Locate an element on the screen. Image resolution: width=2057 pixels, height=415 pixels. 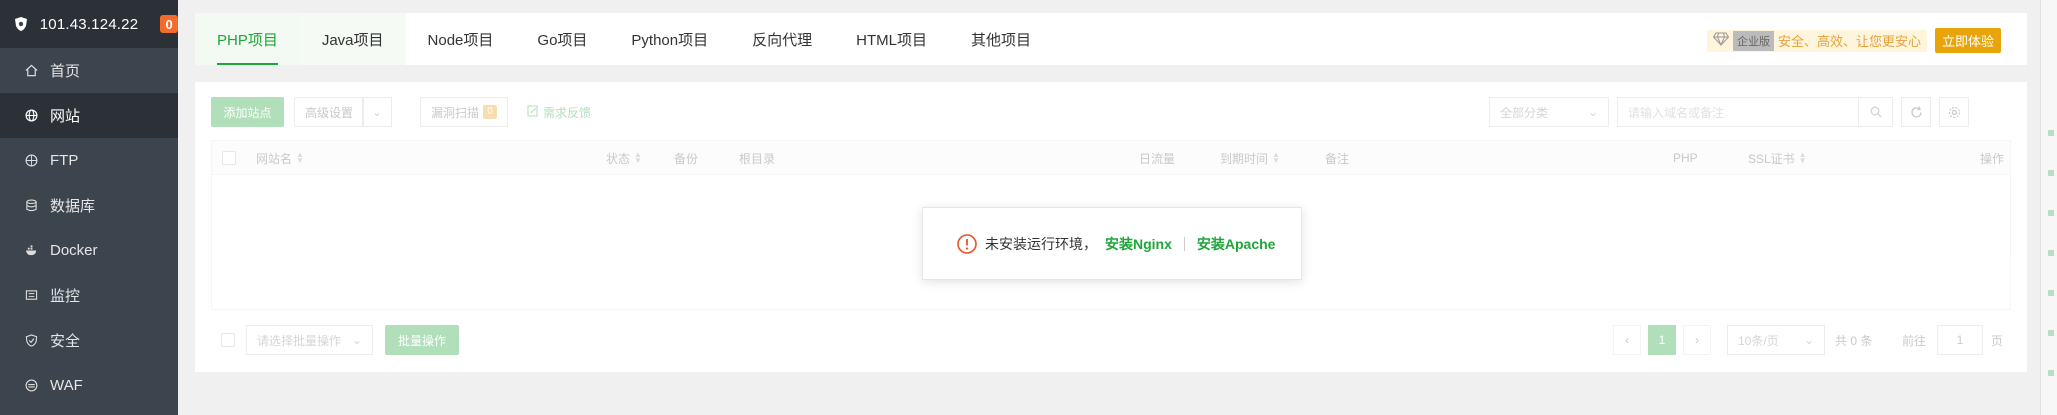
col-label: 网站名 is located at coordinates (274, 158).